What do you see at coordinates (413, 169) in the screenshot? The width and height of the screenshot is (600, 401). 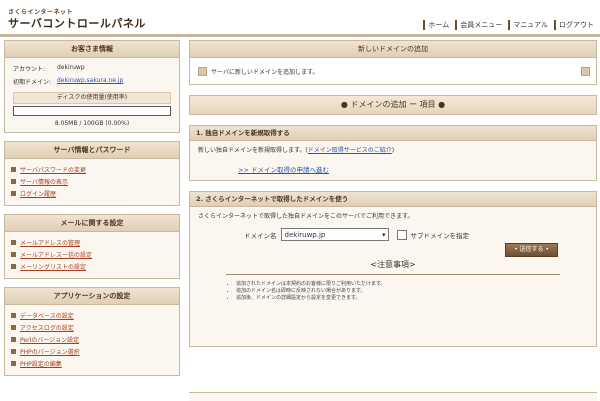 I see `domain-apply-link: >> ドメイン取得の申請へ進む` at bounding box center [413, 169].